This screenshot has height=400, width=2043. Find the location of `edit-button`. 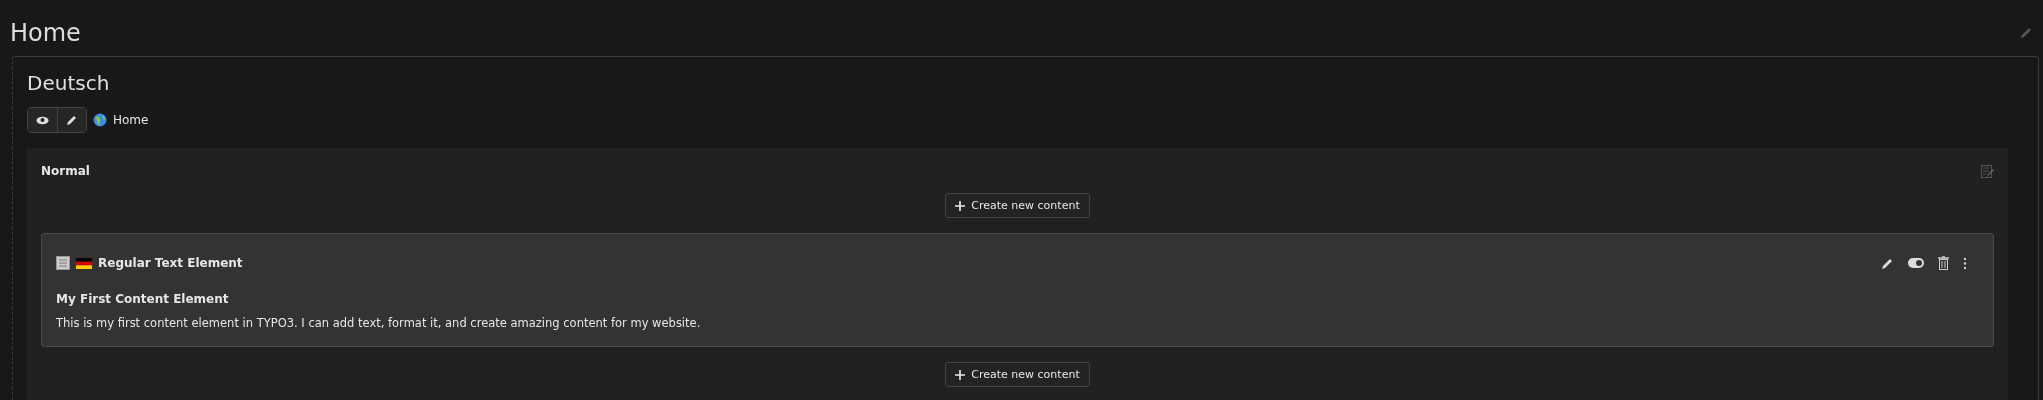

edit-button is located at coordinates (71, 120).